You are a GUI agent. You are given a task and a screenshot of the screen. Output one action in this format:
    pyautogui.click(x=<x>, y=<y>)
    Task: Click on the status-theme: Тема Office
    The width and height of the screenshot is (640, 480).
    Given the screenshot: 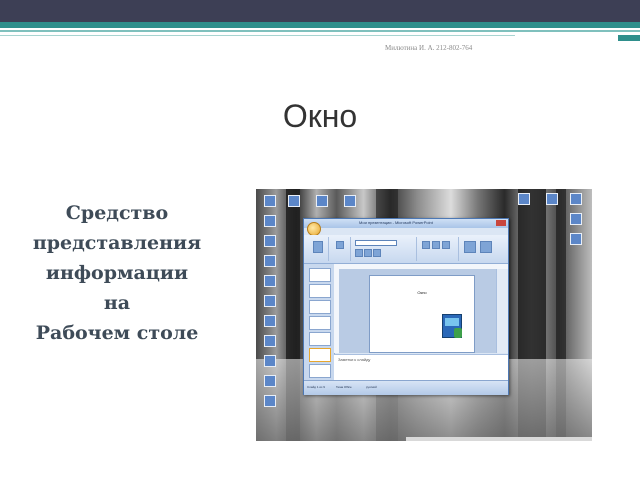 What is the action you would take?
    pyautogui.click(x=344, y=387)
    